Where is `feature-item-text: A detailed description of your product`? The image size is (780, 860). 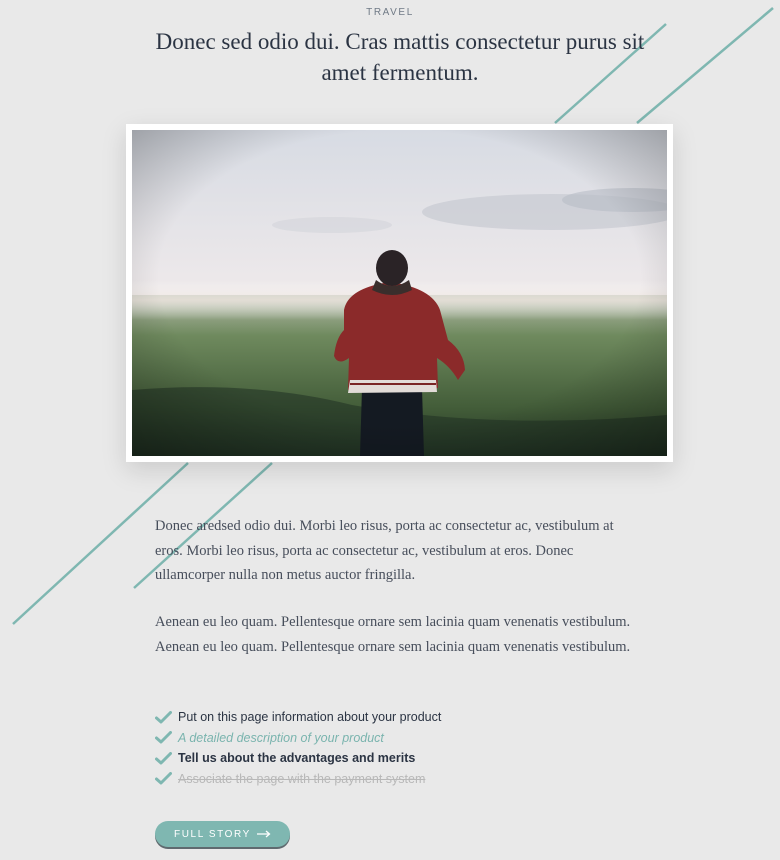 feature-item-text: A detailed description of your product is located at coordinates (281, 737).